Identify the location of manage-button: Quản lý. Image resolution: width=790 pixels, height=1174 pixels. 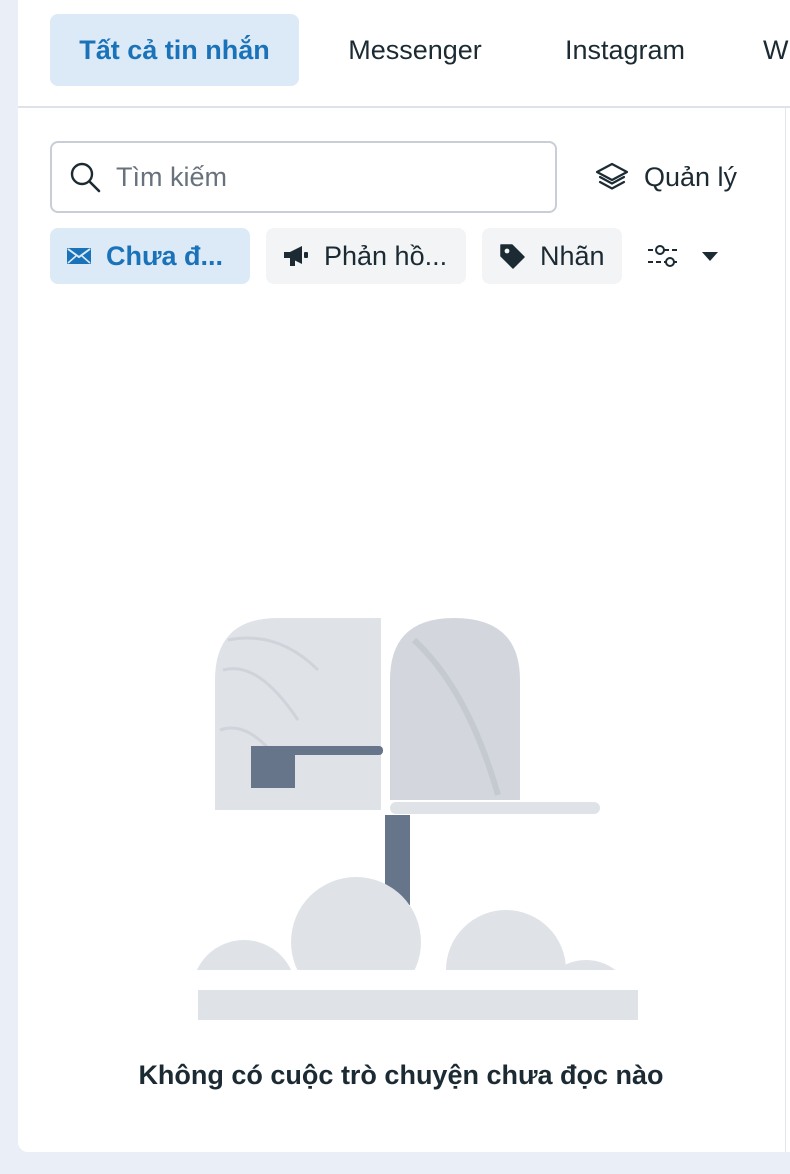
(665, 177).